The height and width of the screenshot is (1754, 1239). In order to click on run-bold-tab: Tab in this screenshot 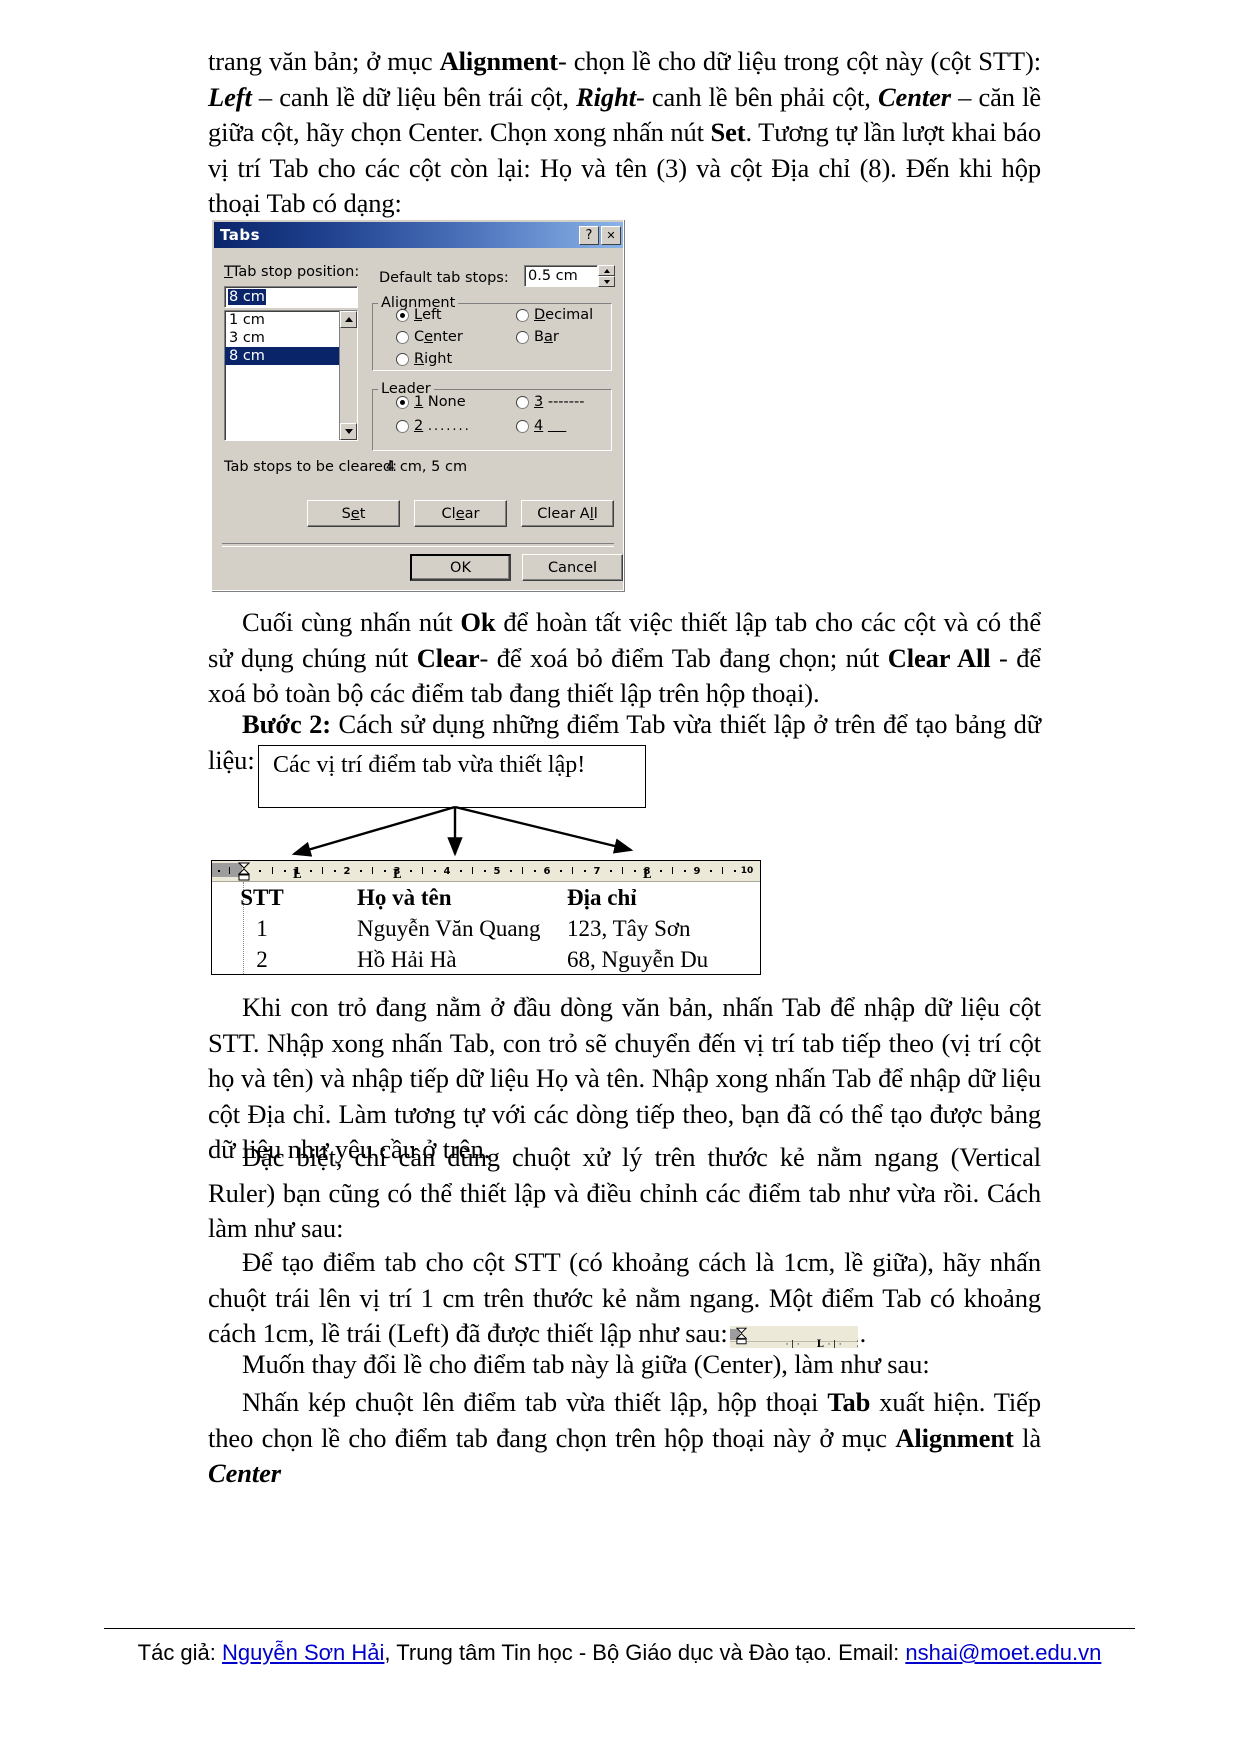, I will do `click(849, 1402)`.